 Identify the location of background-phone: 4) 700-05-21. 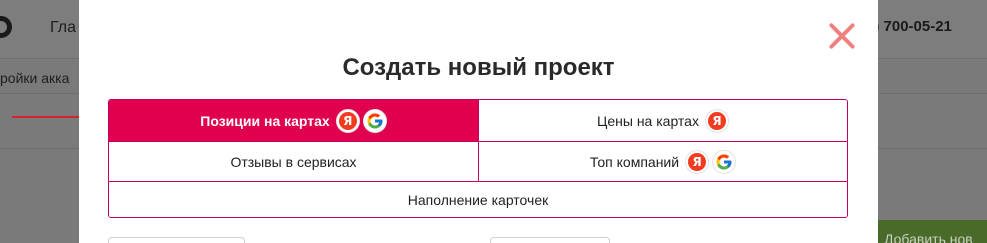
(909, 26).